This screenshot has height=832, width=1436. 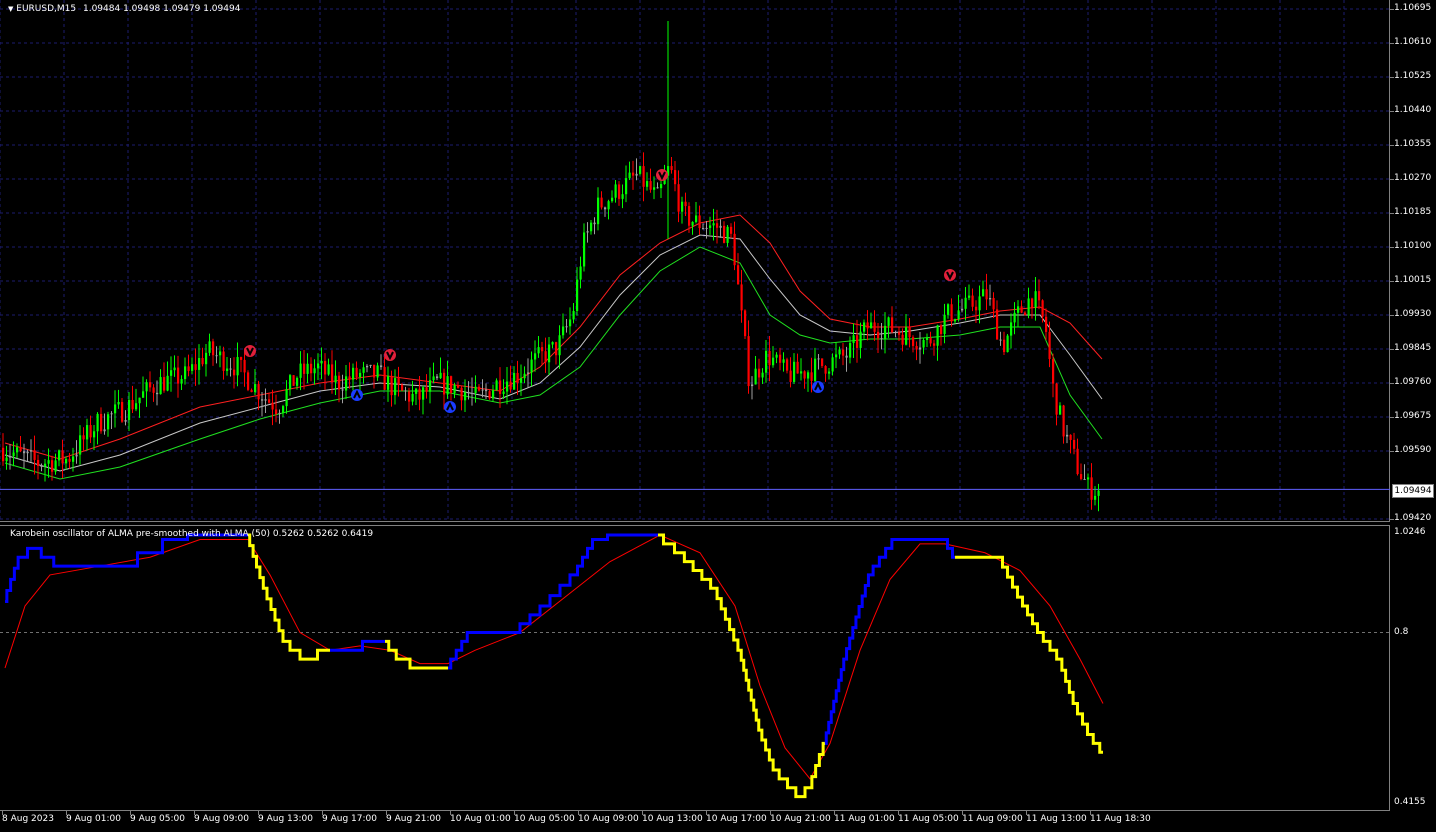 I want to click on price-axis-label: 1.09760, so click(x=1413, y=382).